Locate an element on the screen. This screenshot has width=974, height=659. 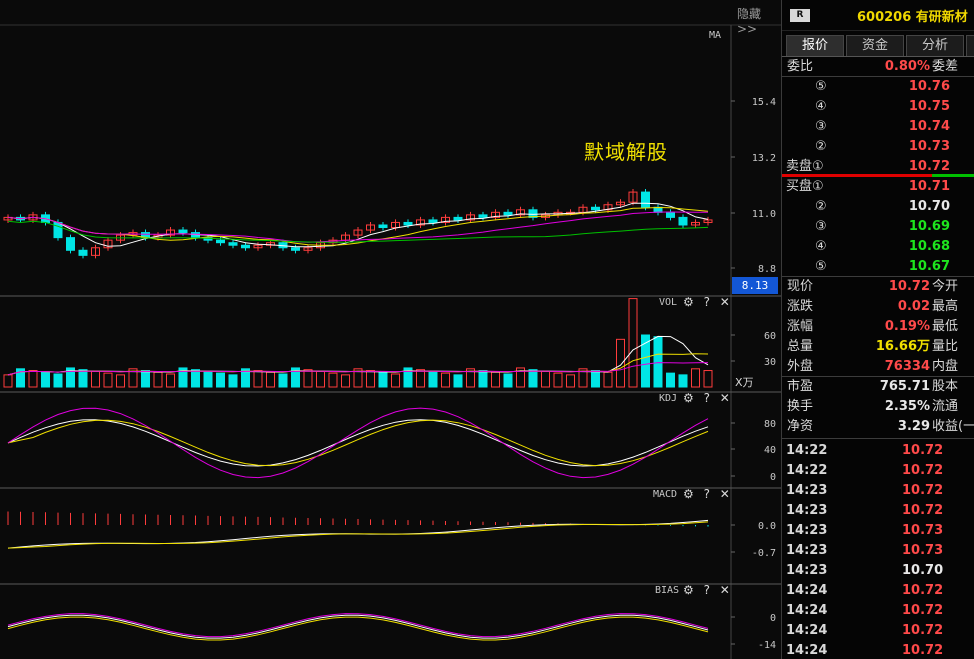
buy-level-label: ② is located at coordinates (821, 206).